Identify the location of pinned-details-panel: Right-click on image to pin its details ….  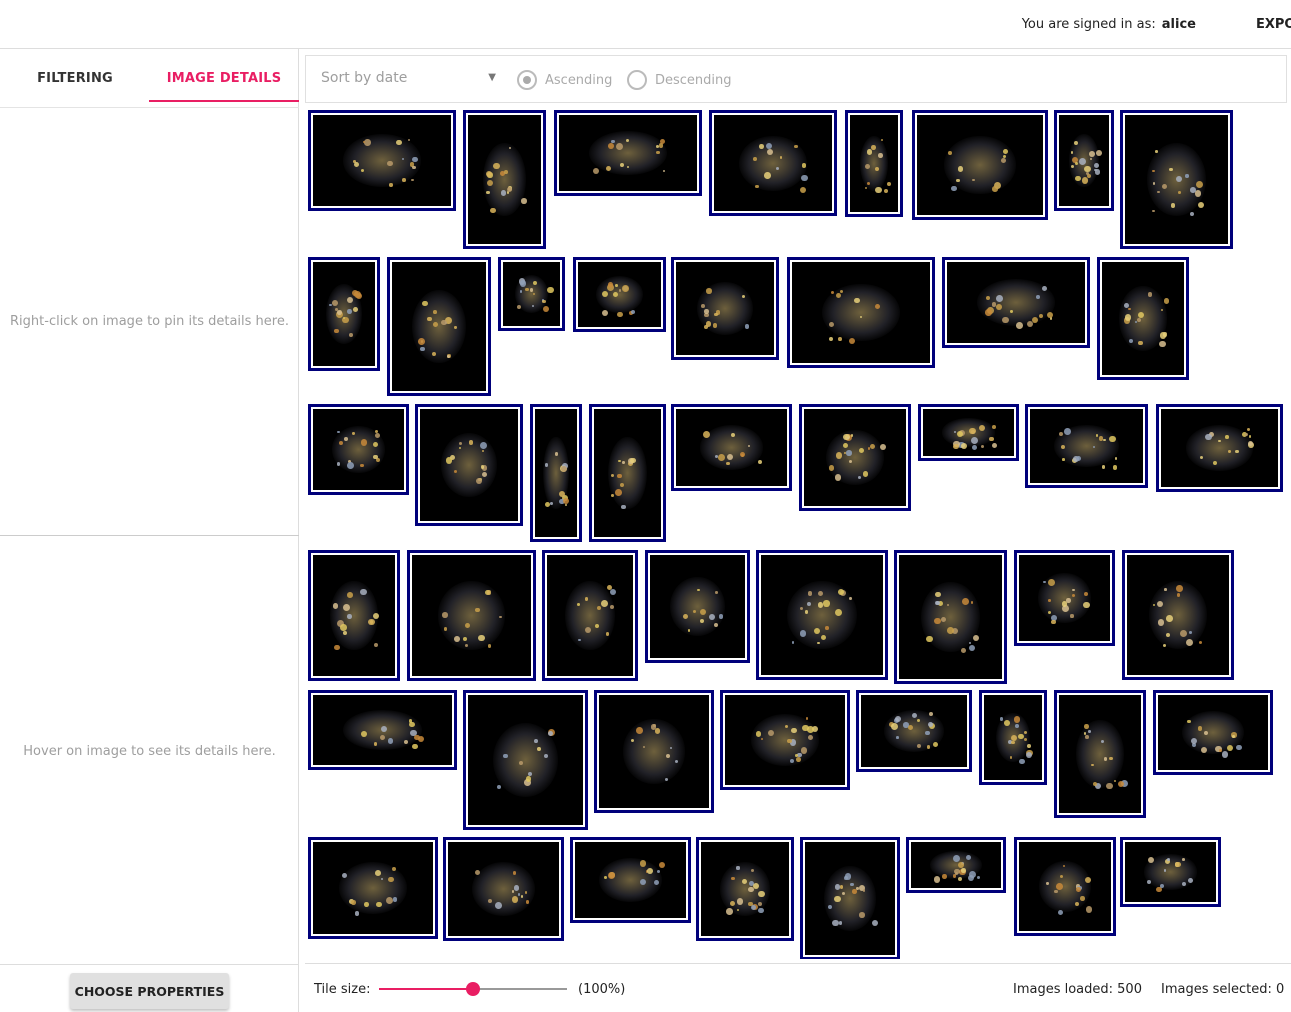
(149, 322).